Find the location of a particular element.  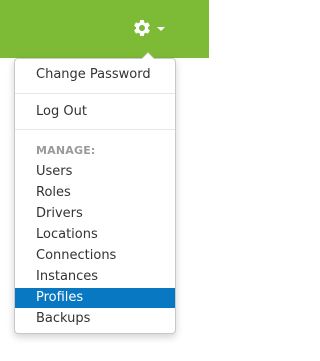

manage-section-heading: MANAGE: is located at coordinates (66, 150).